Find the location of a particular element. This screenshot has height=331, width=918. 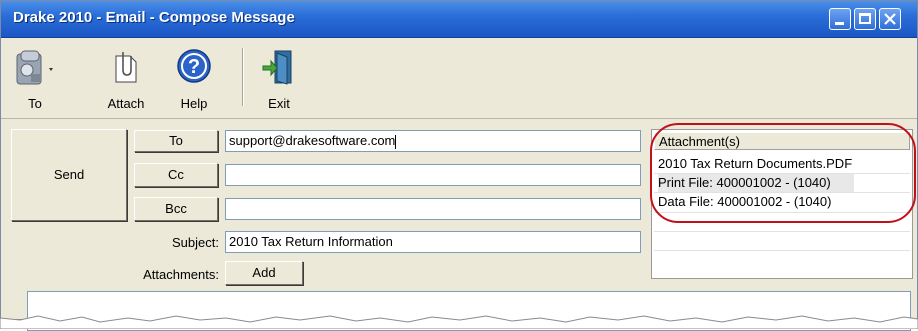

toolbar-exit-button: Exit is located at coordinates (279, 78).